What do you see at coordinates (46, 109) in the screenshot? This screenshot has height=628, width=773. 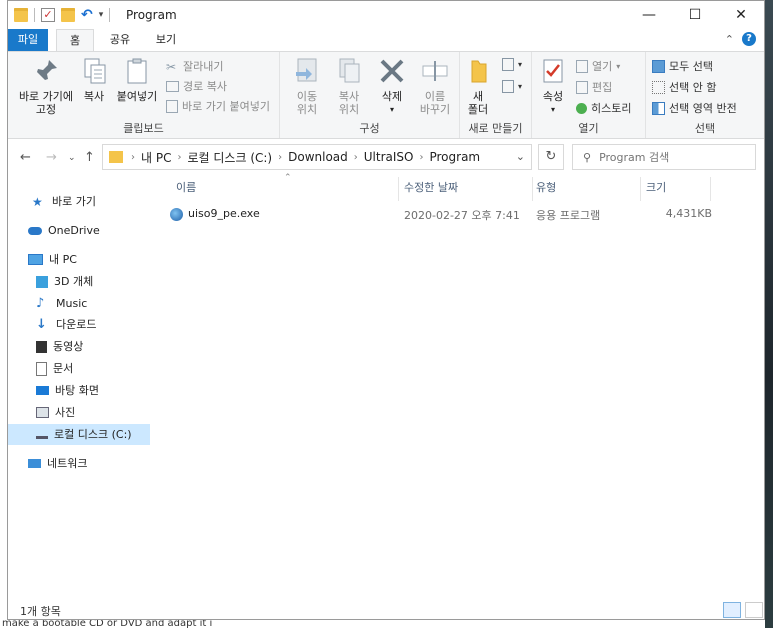 I see `pin-label-line2: 고정` at bounding box center [46, 109].